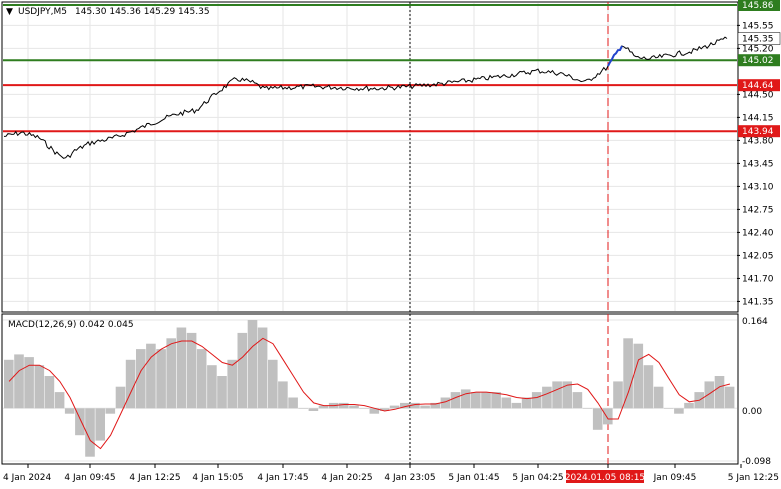 The width and height of the screenshot is (781, 489). Describe the element at coordinates (42, 12) in the screenshot. I see `symbol-label: USDJPY,M5` at that location.